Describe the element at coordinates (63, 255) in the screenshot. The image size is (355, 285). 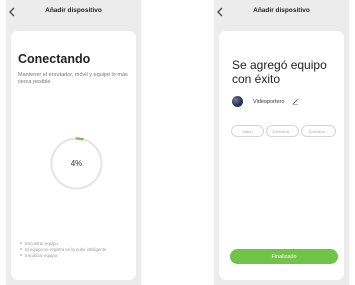
I see `step-item: Inicializar equipo` at that location.